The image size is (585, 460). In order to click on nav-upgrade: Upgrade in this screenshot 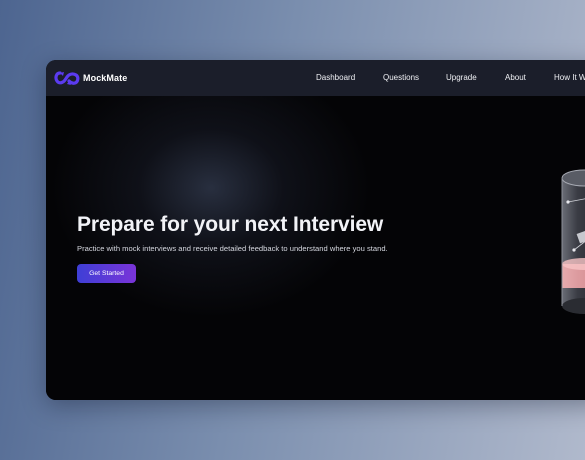, I will do `click(461, 77)`.